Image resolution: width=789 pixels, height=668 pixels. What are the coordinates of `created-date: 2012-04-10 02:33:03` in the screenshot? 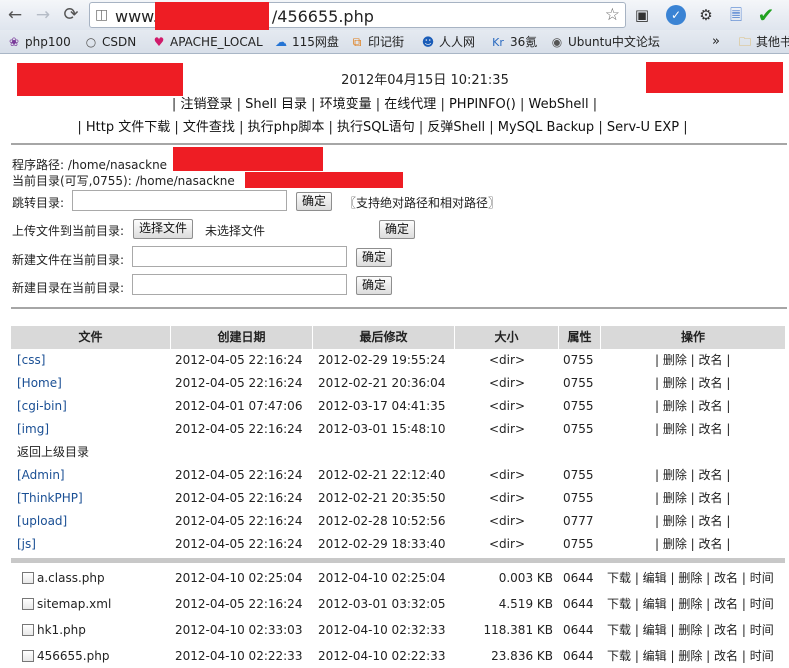 It's located at (239, 630).